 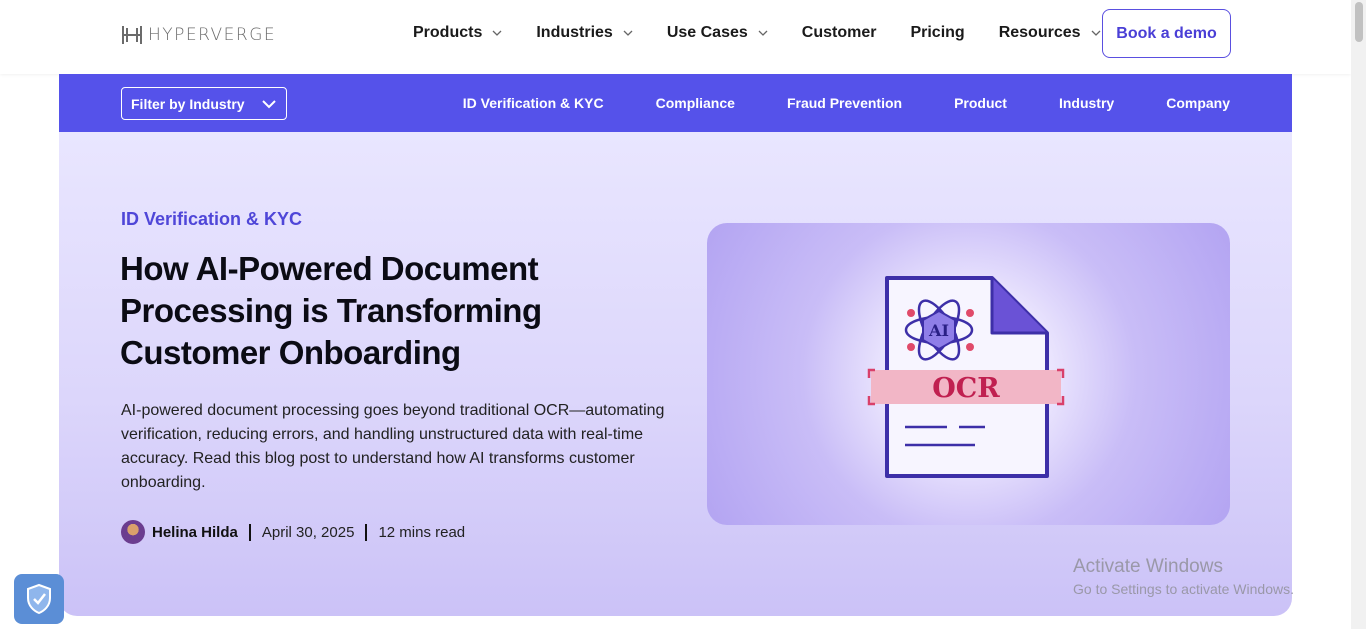 What do you see at coordinates (966, 388) in the screenshot?
I see `ocr-banner-label: OCR` at bounding box center [966, 388].